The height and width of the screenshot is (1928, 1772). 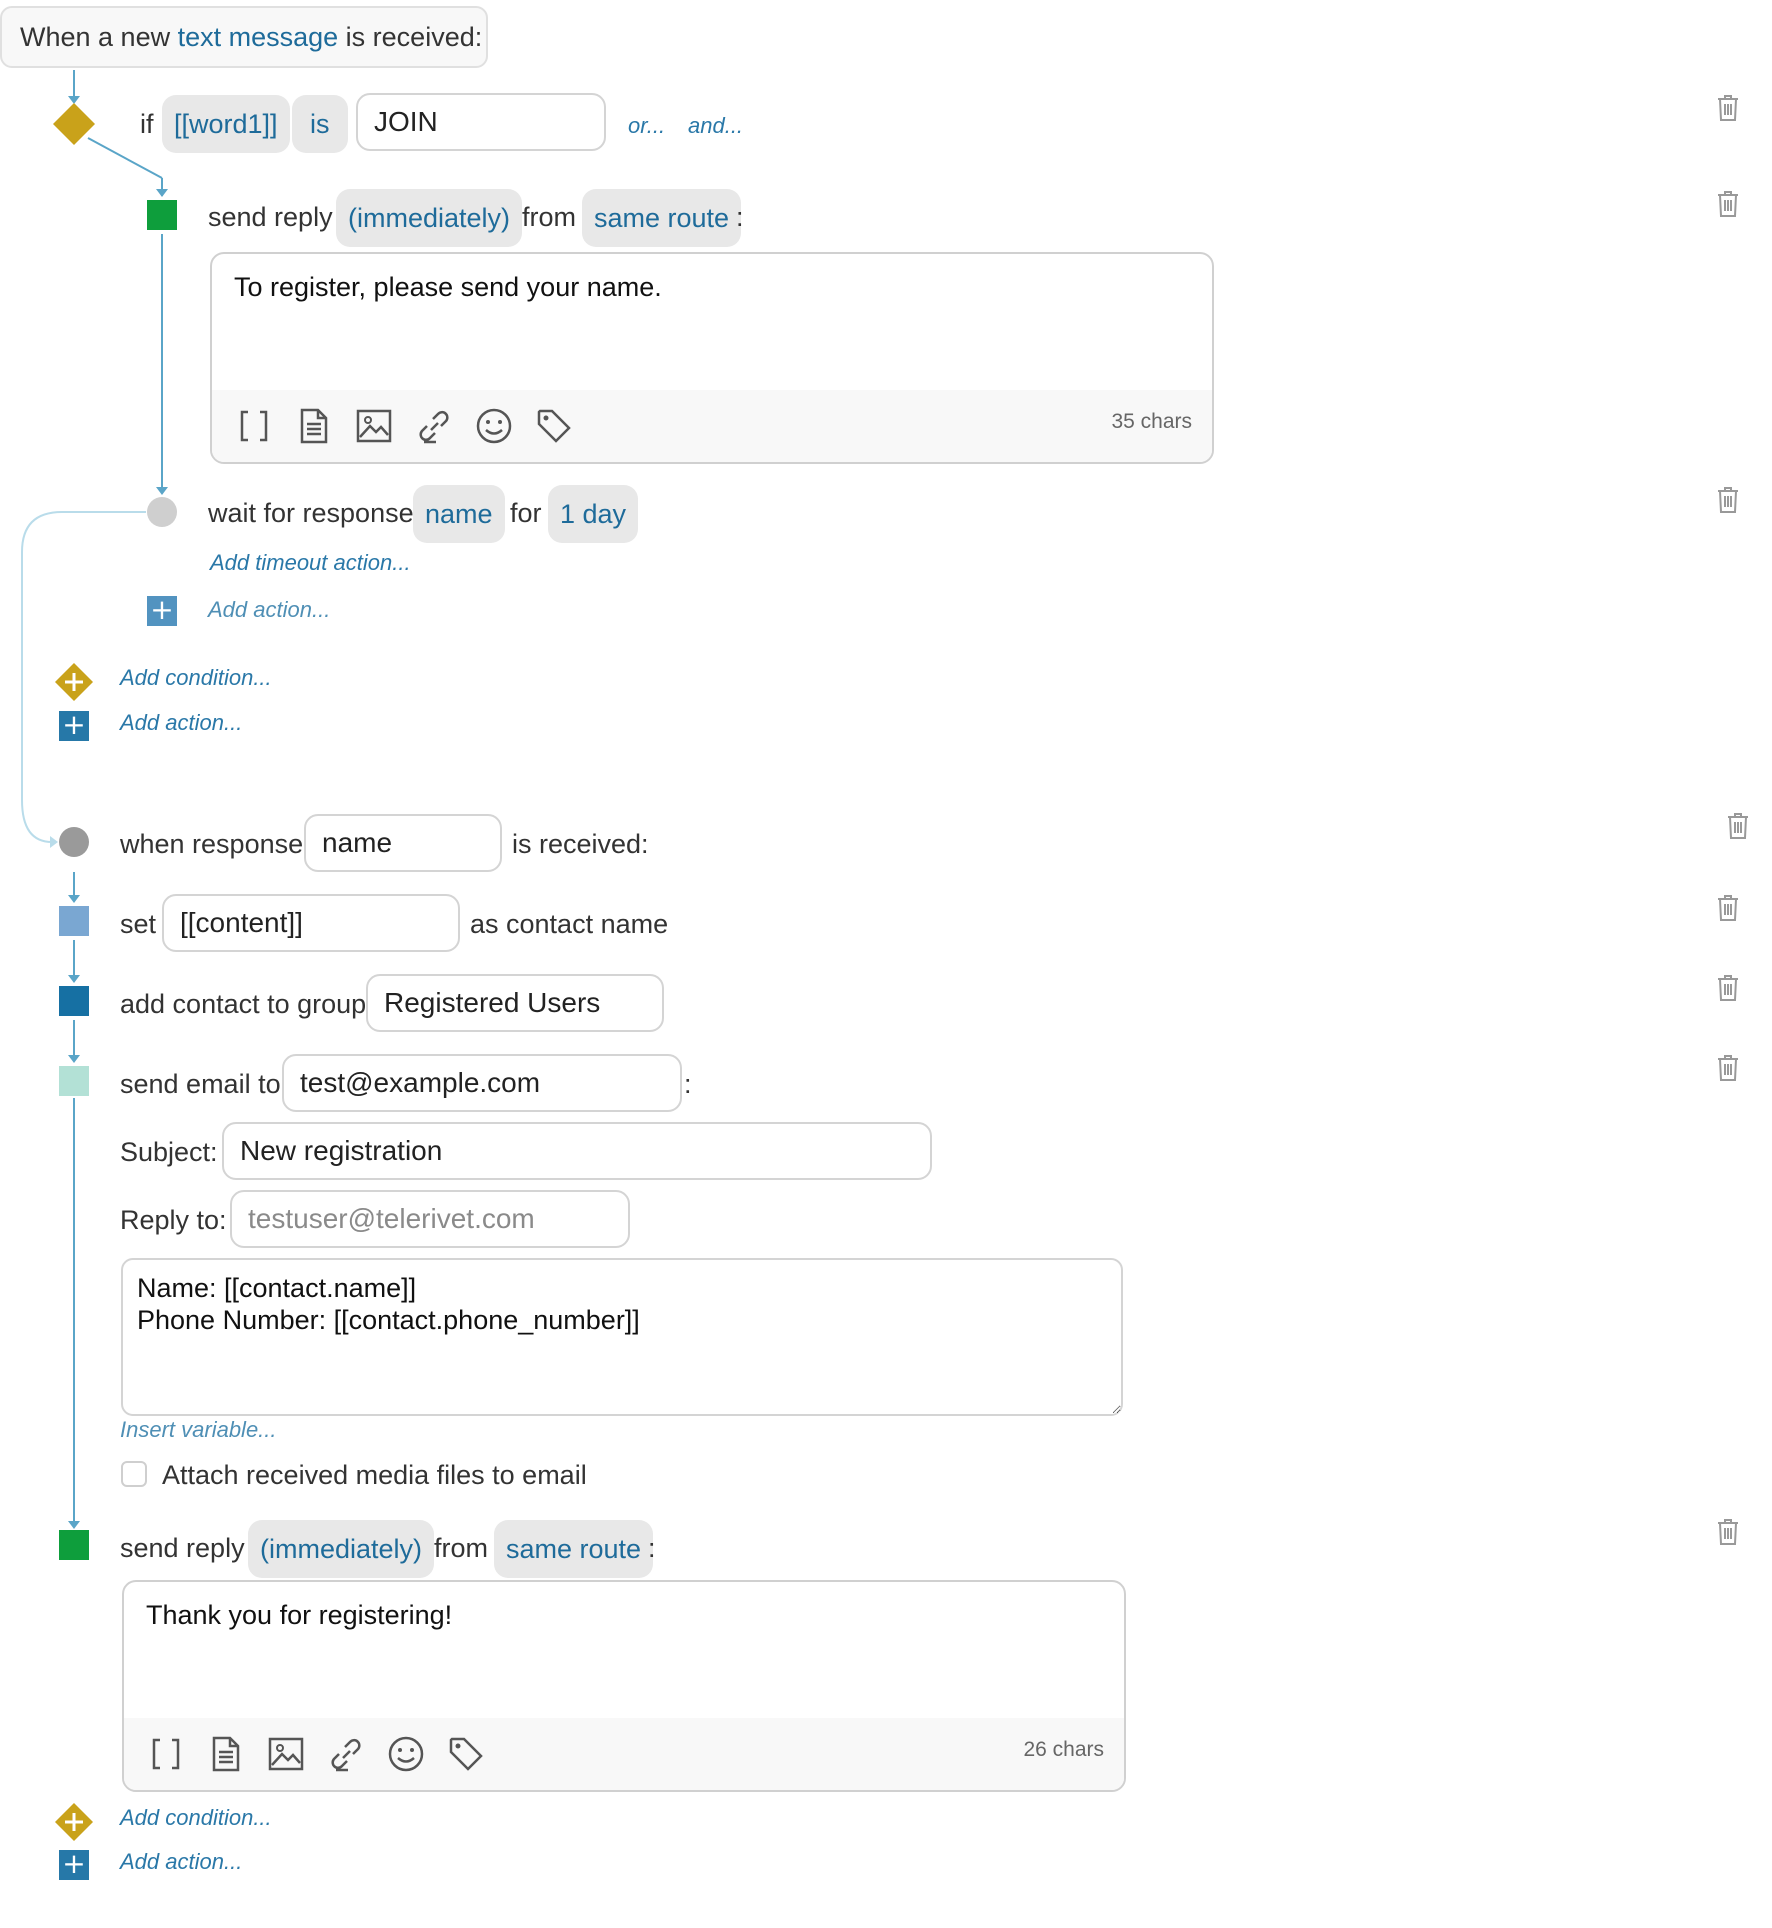 I want to click on send-email-label: send email to, so click(x=200, y=1084).